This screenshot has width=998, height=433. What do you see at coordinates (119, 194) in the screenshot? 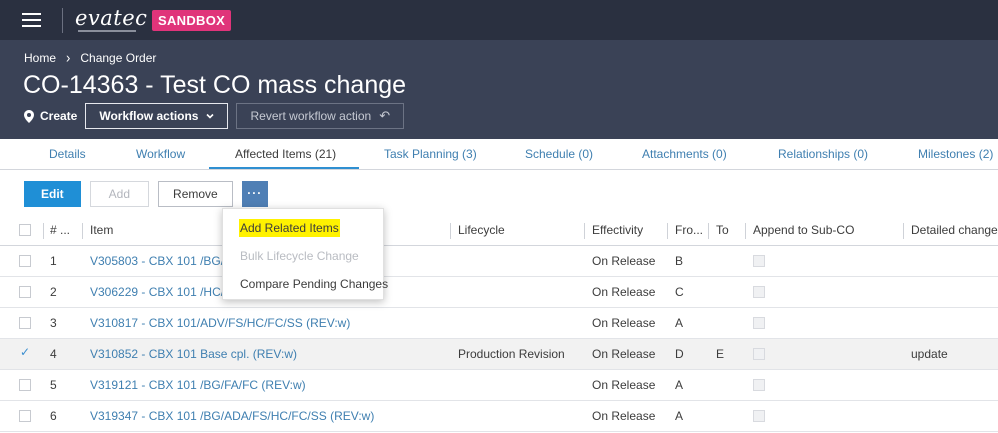
I see `add-button: Add` at bounding box center [119, 194].